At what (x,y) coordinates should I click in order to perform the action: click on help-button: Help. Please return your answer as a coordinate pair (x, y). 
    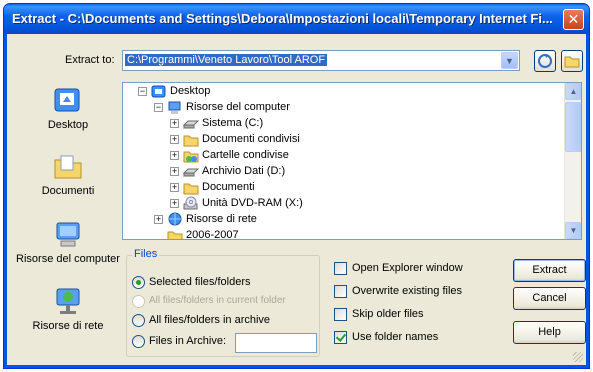
    Looking at the image, I should click on (549, 332).